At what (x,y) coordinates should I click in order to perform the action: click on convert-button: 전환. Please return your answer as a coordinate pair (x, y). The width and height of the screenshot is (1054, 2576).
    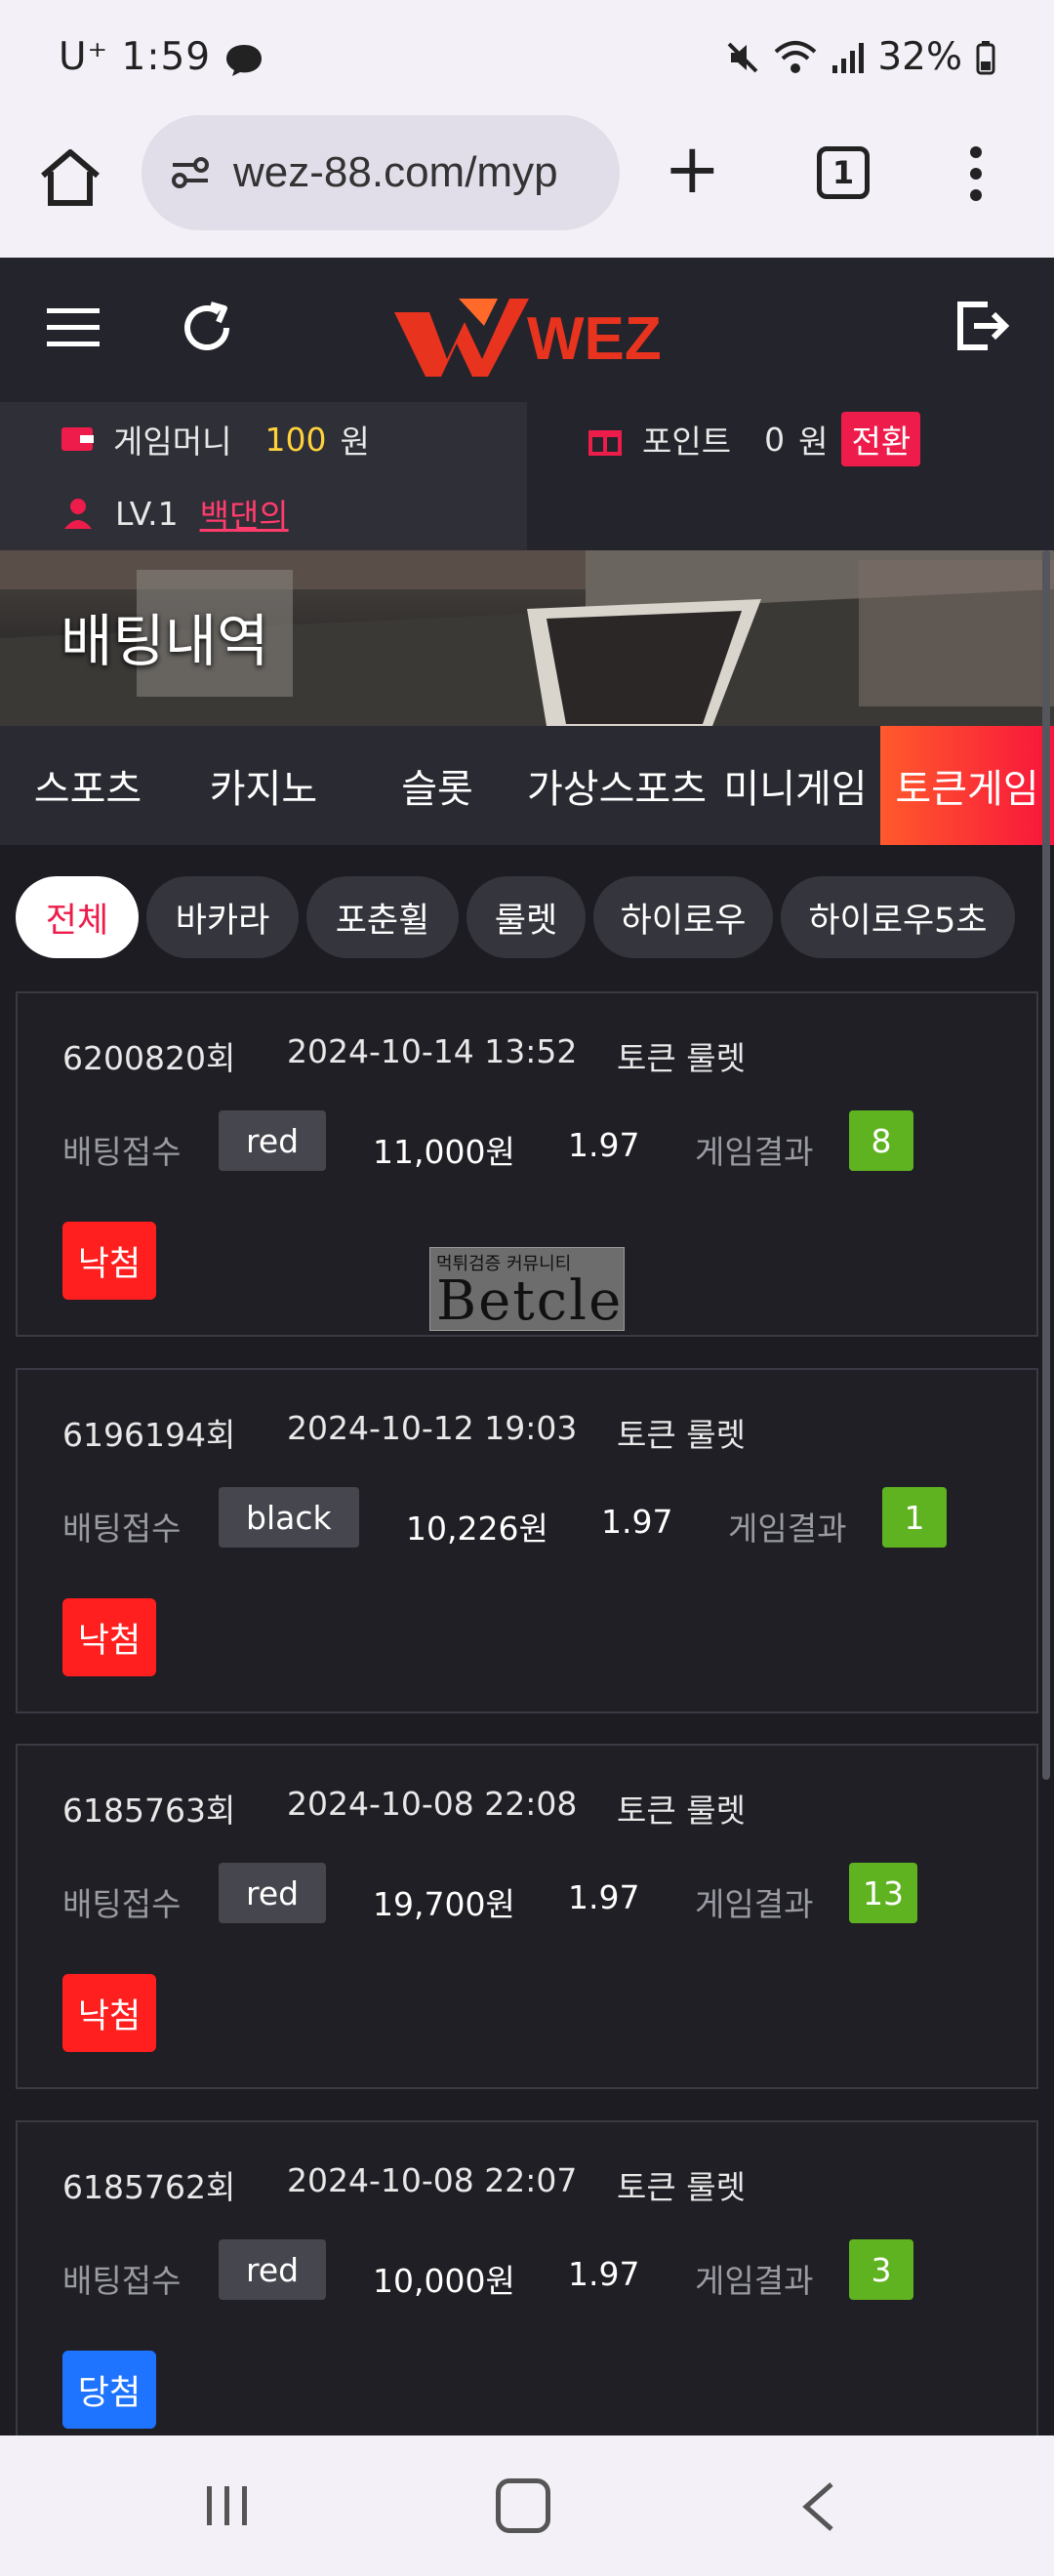
    Looking at the image, I should click on (881, 439).